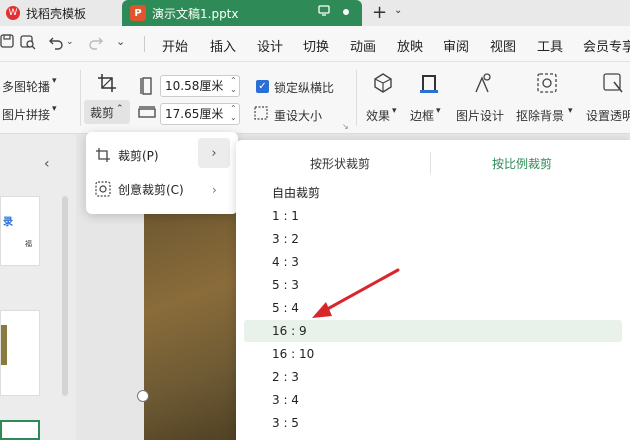 The width and height of the screenshot is (630, 440). What do you see at coordinates (200, 86) in the screenshot?
I see `width-input: 10.58厘米` at bounding box center [200, 86].